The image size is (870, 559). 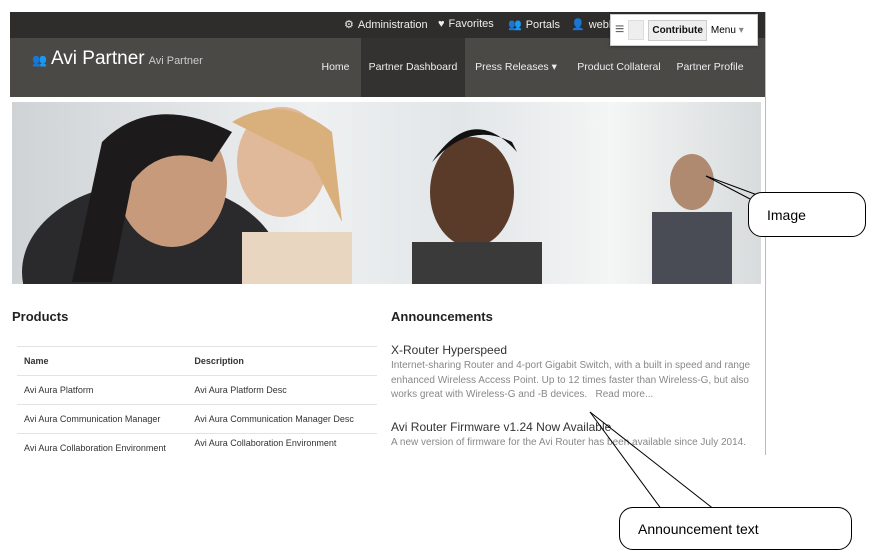 What do you see at coordinates (675, 343) in the screenshot?
I see `callout-lines` at bounding box center [675, 343].